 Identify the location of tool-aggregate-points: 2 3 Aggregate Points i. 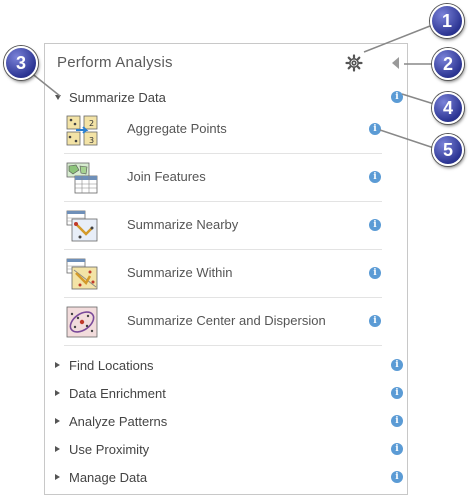
(223, 130).